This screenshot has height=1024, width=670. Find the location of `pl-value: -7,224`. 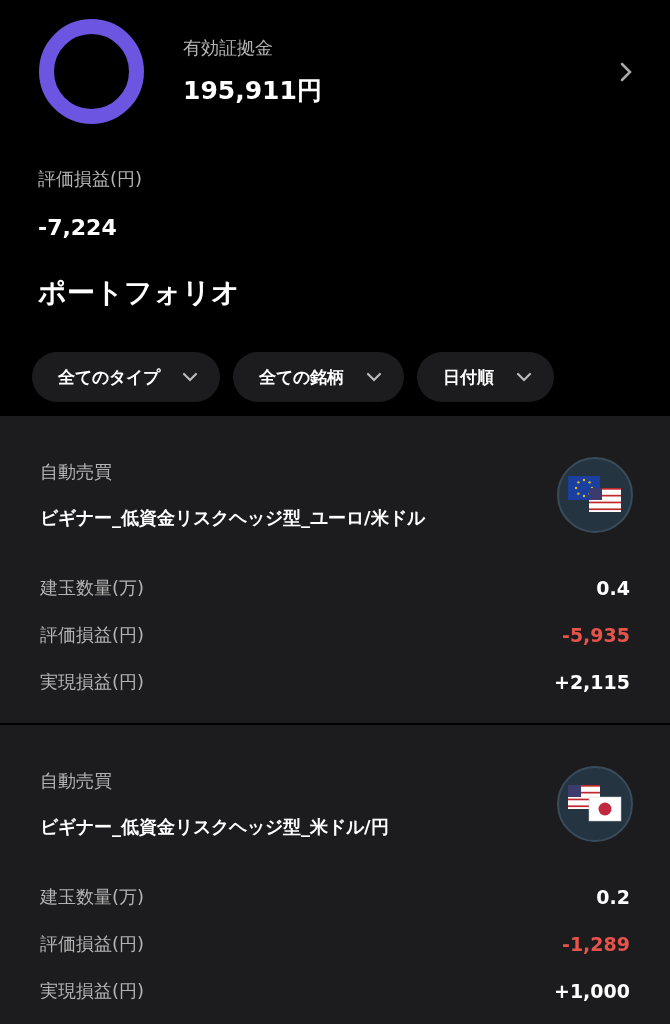

pl-value: -7,224 is located at coordinates (78, 227).